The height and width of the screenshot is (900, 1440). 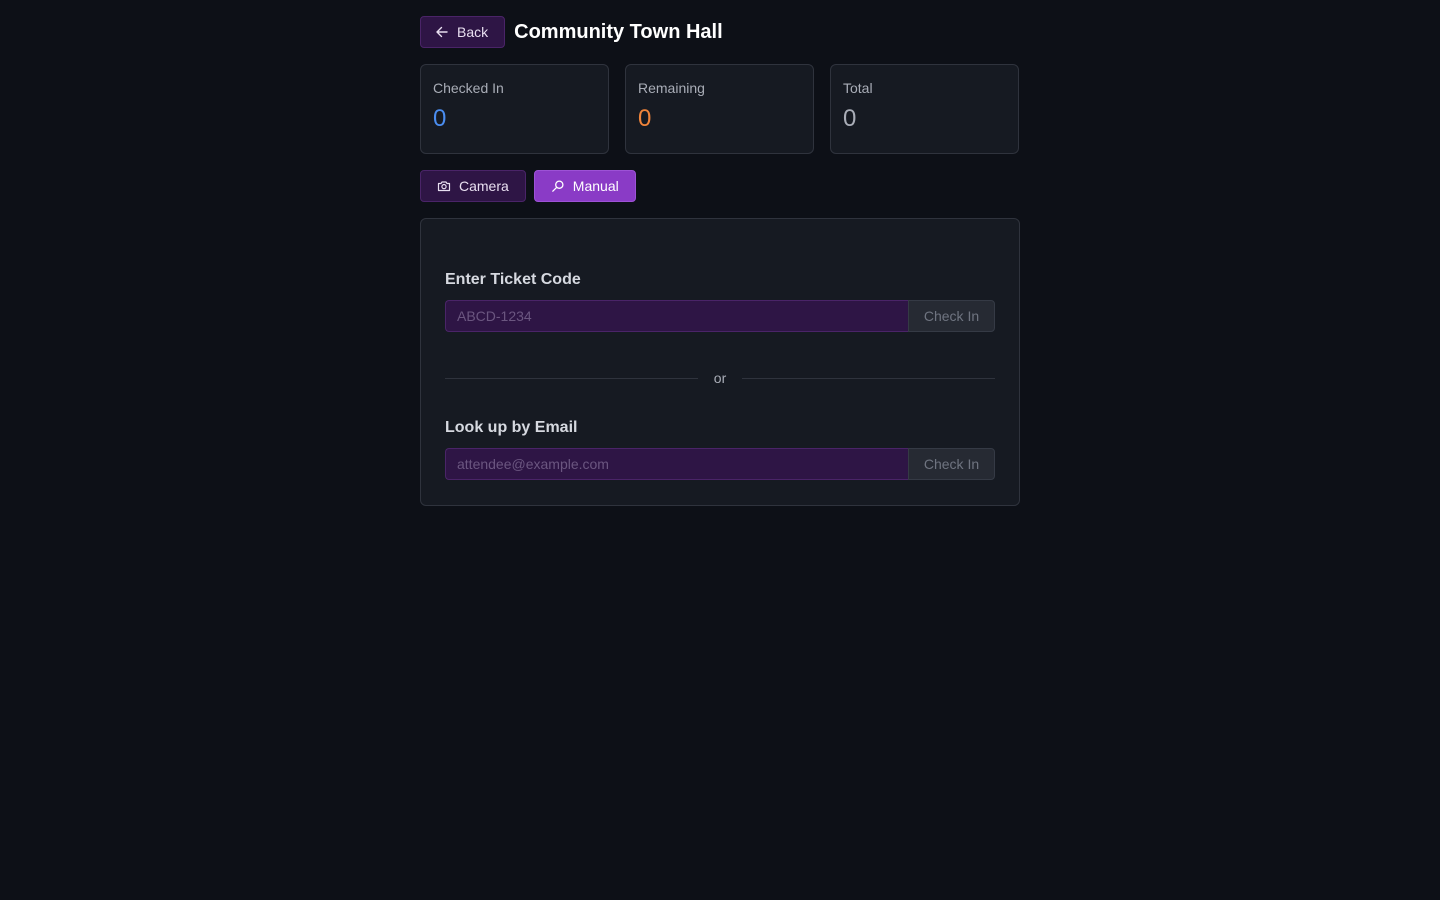 What do you see at coordinates (473, 32) in the screenshot?
I see `back-button-label: Back` at bounding box center [473, 32].